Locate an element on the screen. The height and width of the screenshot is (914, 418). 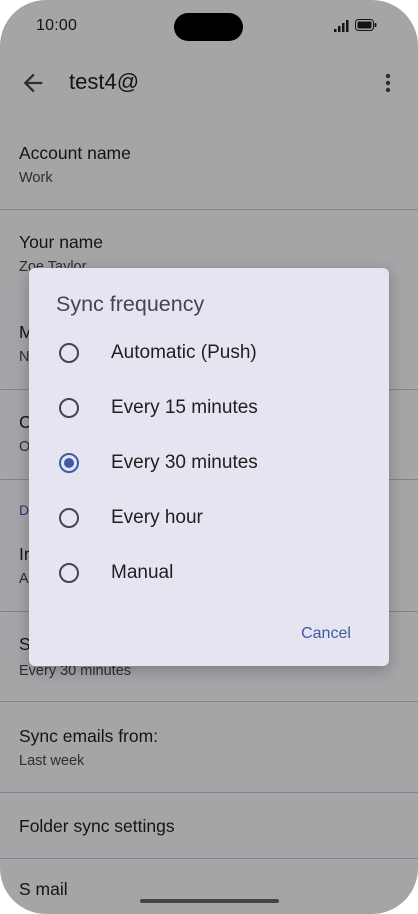
dialog-title: Sync frequency is located at coordinates (130, 304).